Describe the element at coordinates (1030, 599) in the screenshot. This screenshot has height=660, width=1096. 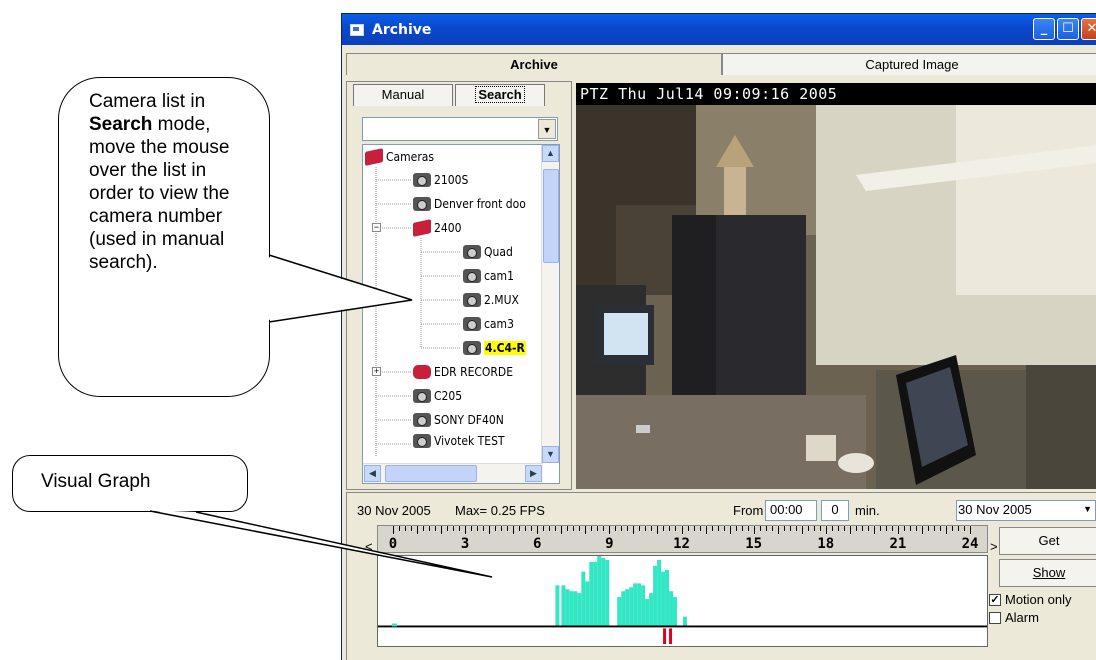
I see `motion-only-checkbox: ✓ Motion only` at that location.